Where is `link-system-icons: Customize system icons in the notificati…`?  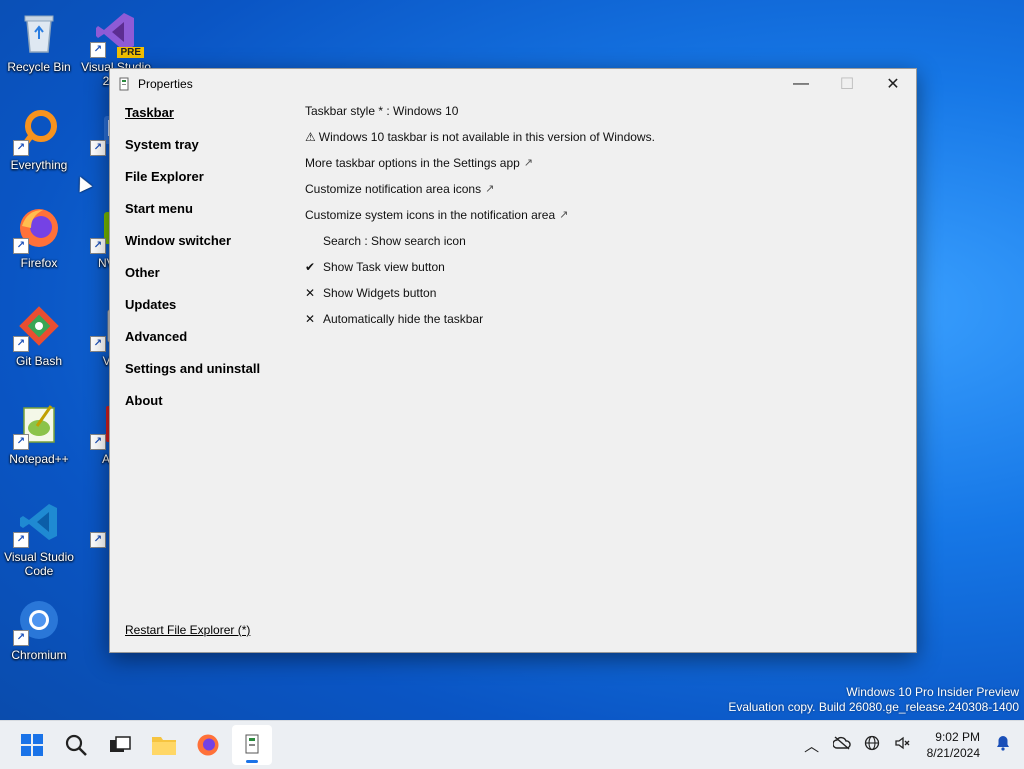 link-system-icons: Customize system icons in the notificati… is located at coordinates (600, 220).